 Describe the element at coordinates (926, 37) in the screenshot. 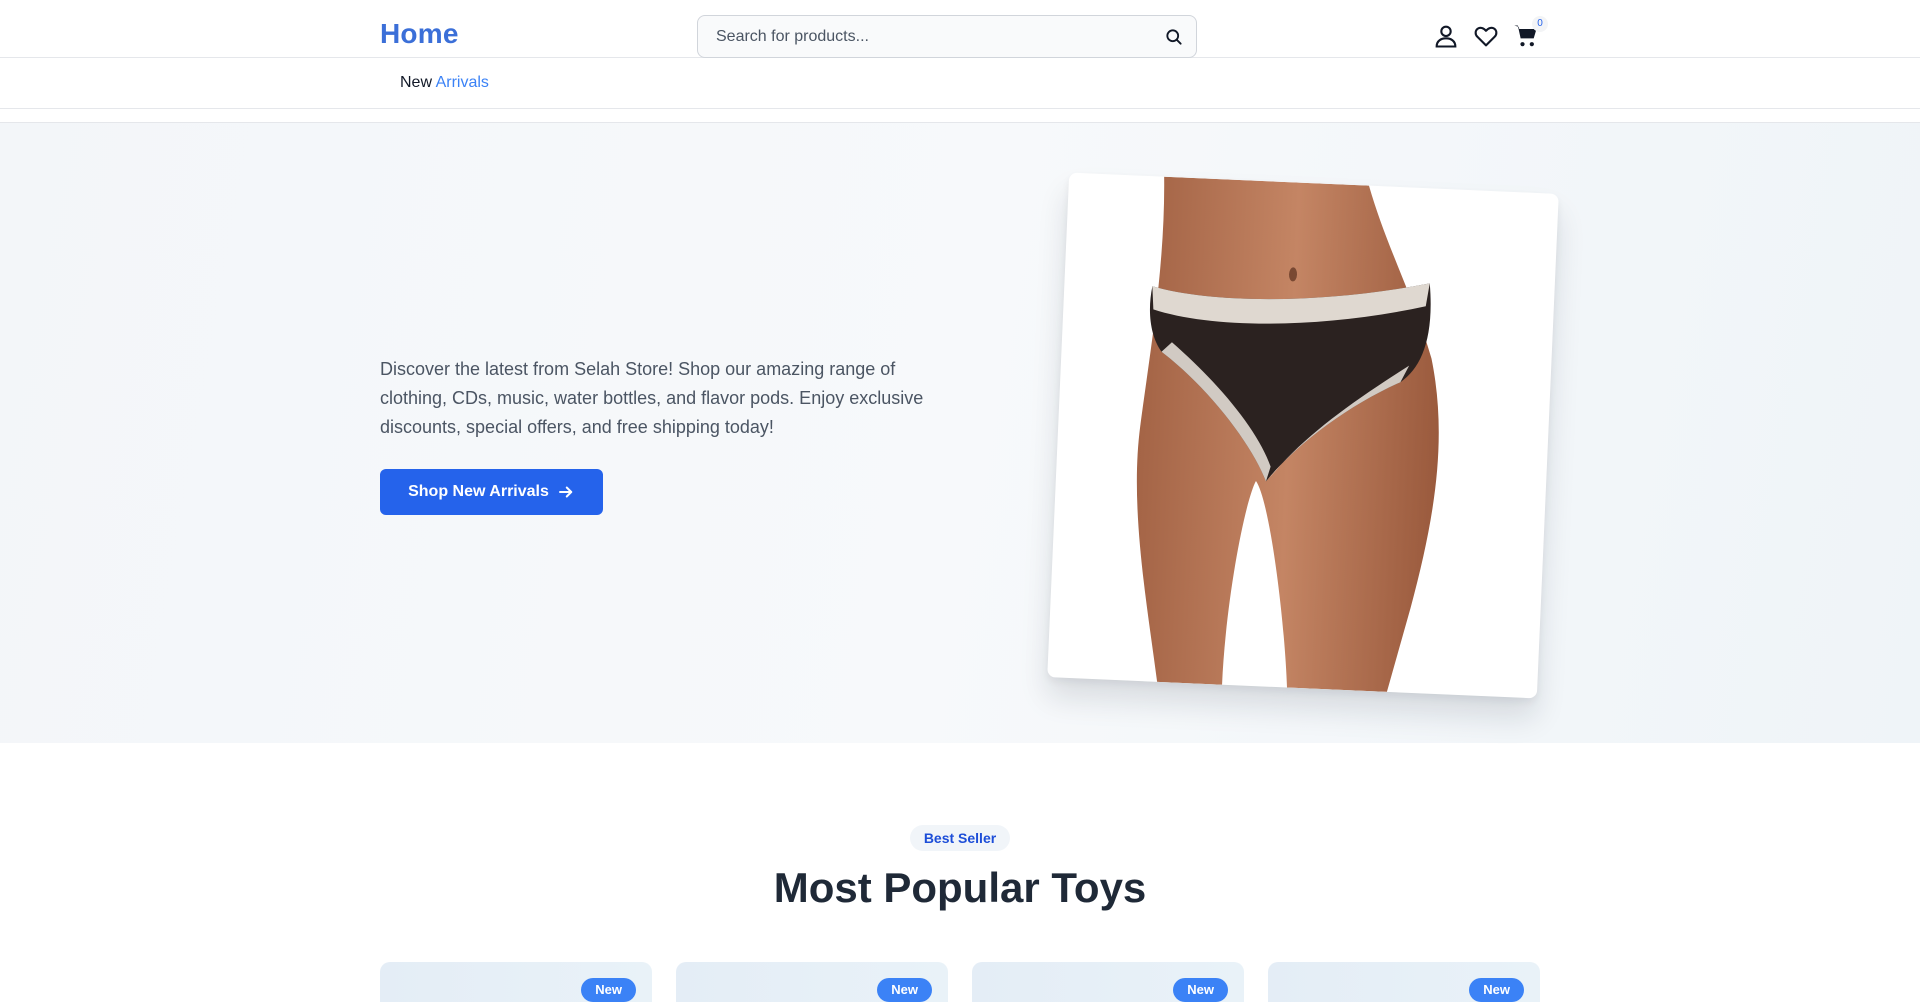

I see `search-input` at that location.